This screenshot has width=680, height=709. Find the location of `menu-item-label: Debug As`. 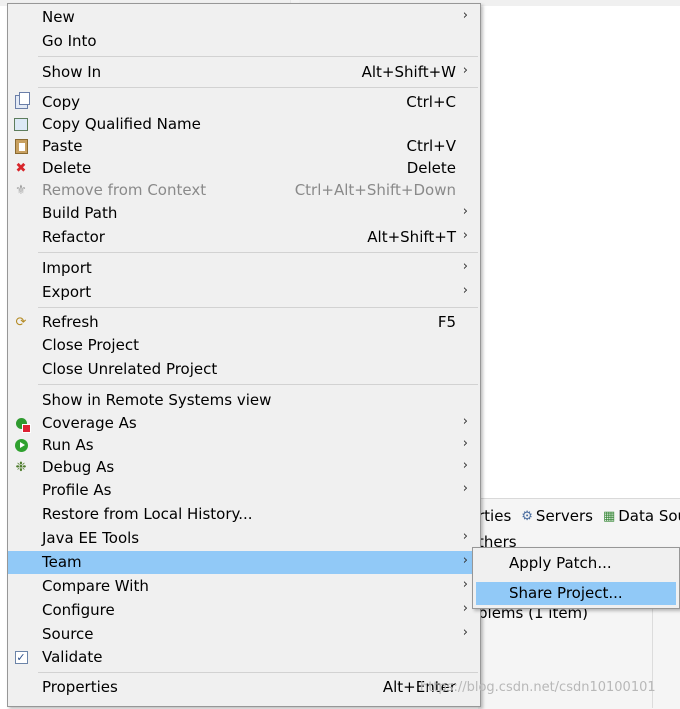

menu-item-label: Debug As is located at coordinates (78, 467).